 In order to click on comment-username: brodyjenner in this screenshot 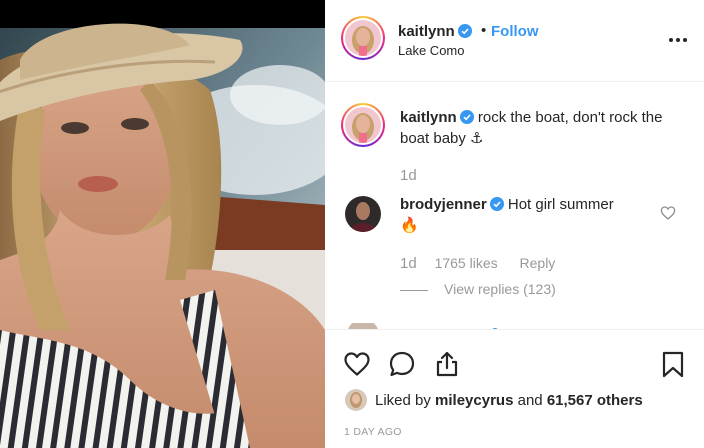, I will do `click(443, 204)`.